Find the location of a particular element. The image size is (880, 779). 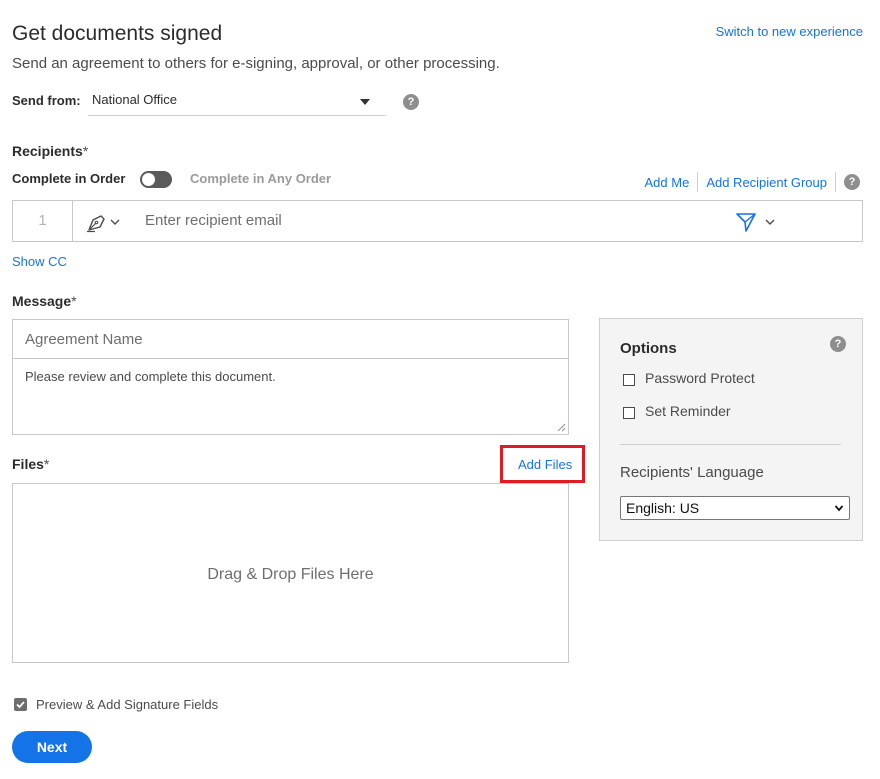

agreement-name-input: Agreement Name is located at coordinates (290, 339).